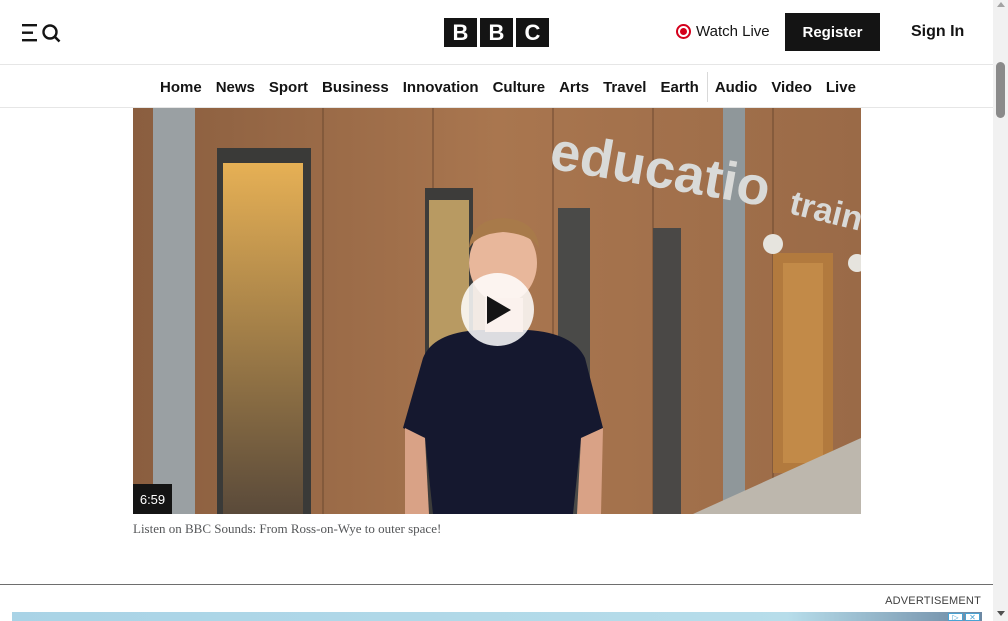 This screenshot has height=621, width=1008. I want to click on scroll-down-icon, so click(1001, 613).